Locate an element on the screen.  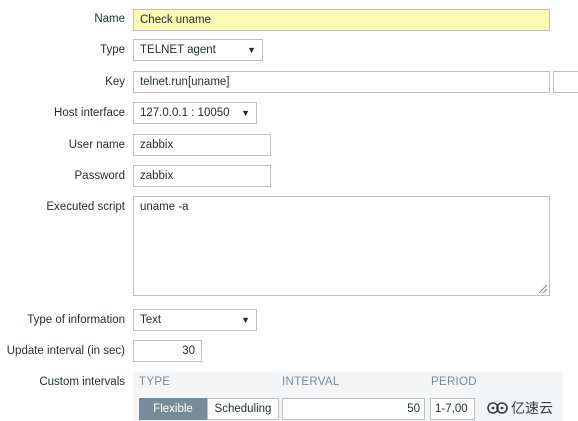
type-of-information-value: Text is located at coordinates (151, 320).